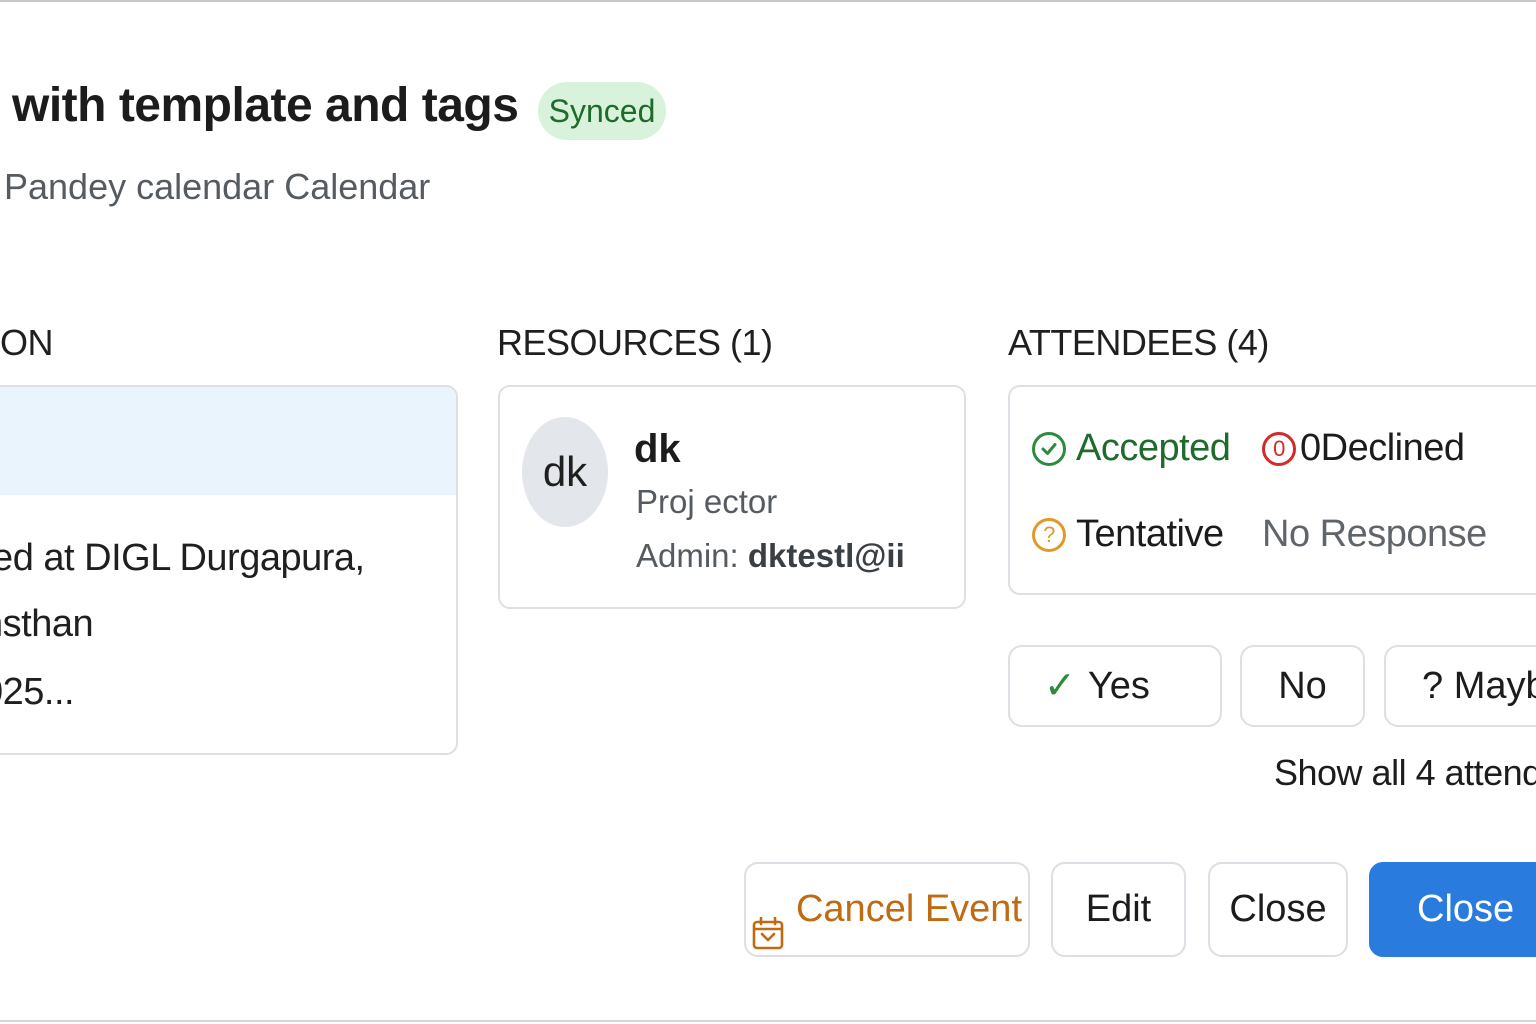  I want to click on close-label: Close, so click(1278, 909).